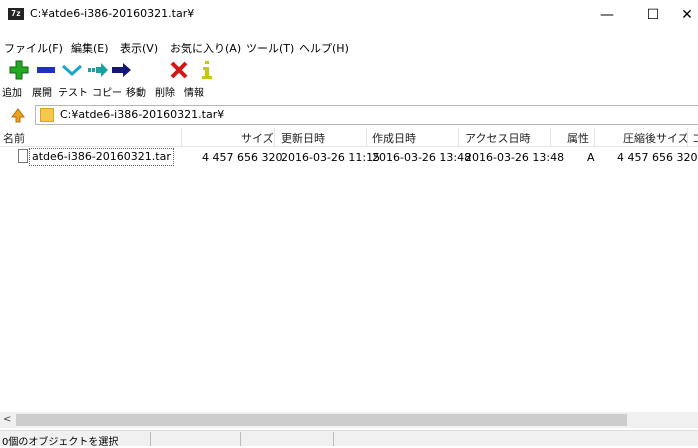  What do you see at coordinates (303, 138) in the screenshot?
I see `column-header-modified: 更新日時` at bounding box center [303, 138].